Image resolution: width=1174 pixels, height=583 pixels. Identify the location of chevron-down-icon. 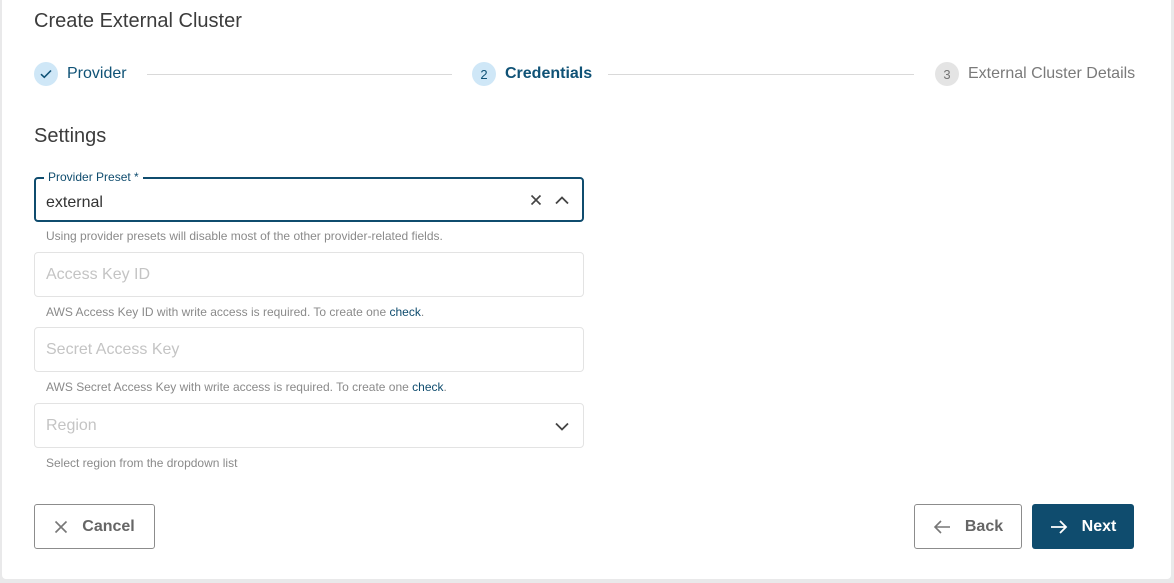
(562, 426).